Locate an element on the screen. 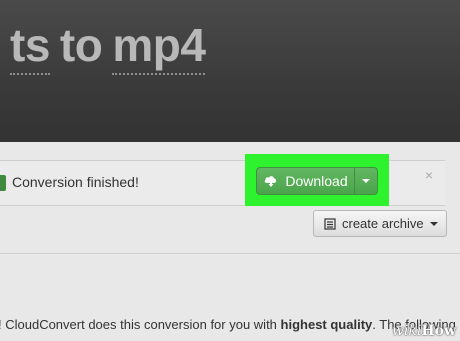  download-button-group: Download is located at coordinates (317, 181).